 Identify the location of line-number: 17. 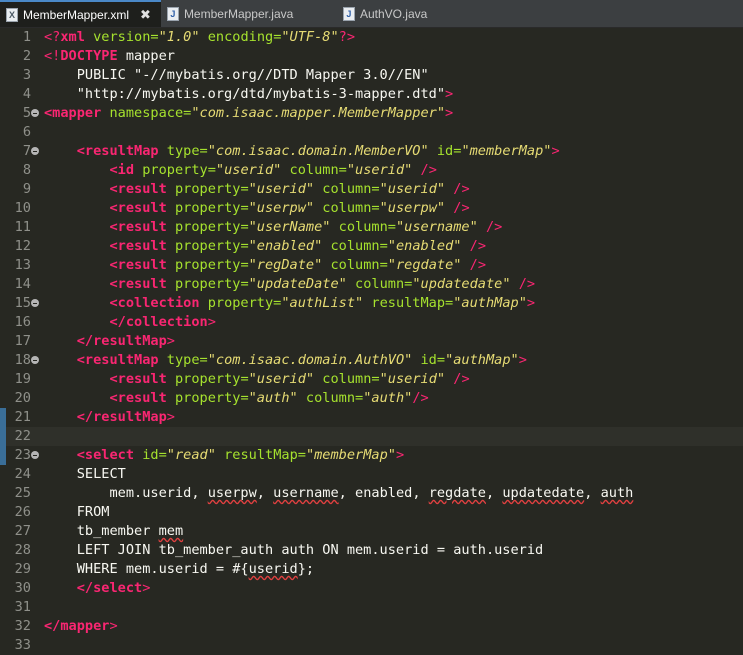
(22, 341).